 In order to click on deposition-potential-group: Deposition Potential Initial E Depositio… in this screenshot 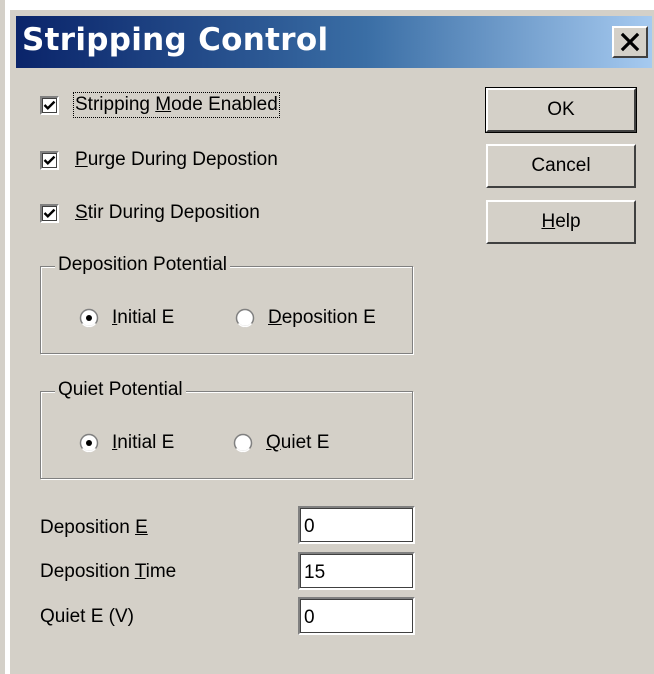, I will do `click(226, 304)`.